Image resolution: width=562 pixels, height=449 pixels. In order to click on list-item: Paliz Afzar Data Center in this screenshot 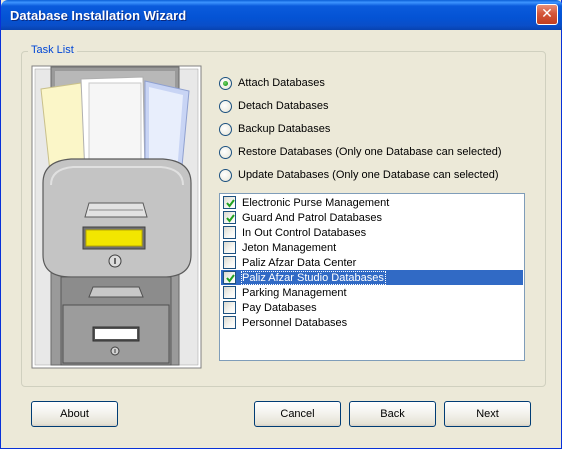, I will do `click(372, 262)`.